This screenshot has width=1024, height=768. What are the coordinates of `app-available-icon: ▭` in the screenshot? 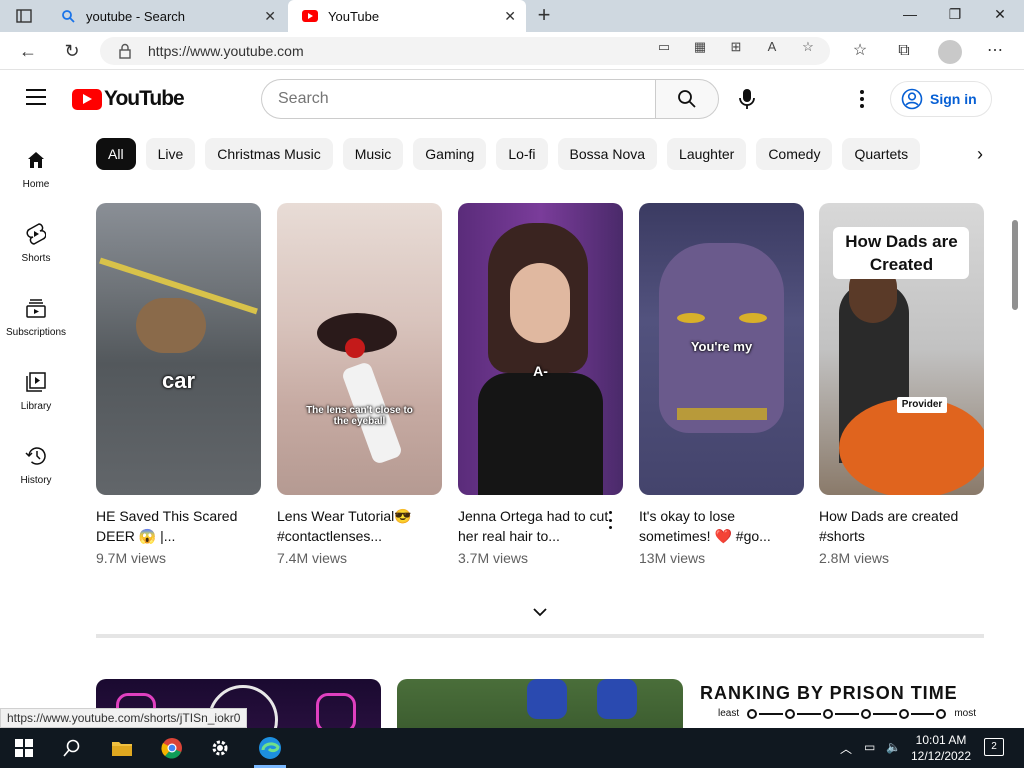 It's located at (664, 47).